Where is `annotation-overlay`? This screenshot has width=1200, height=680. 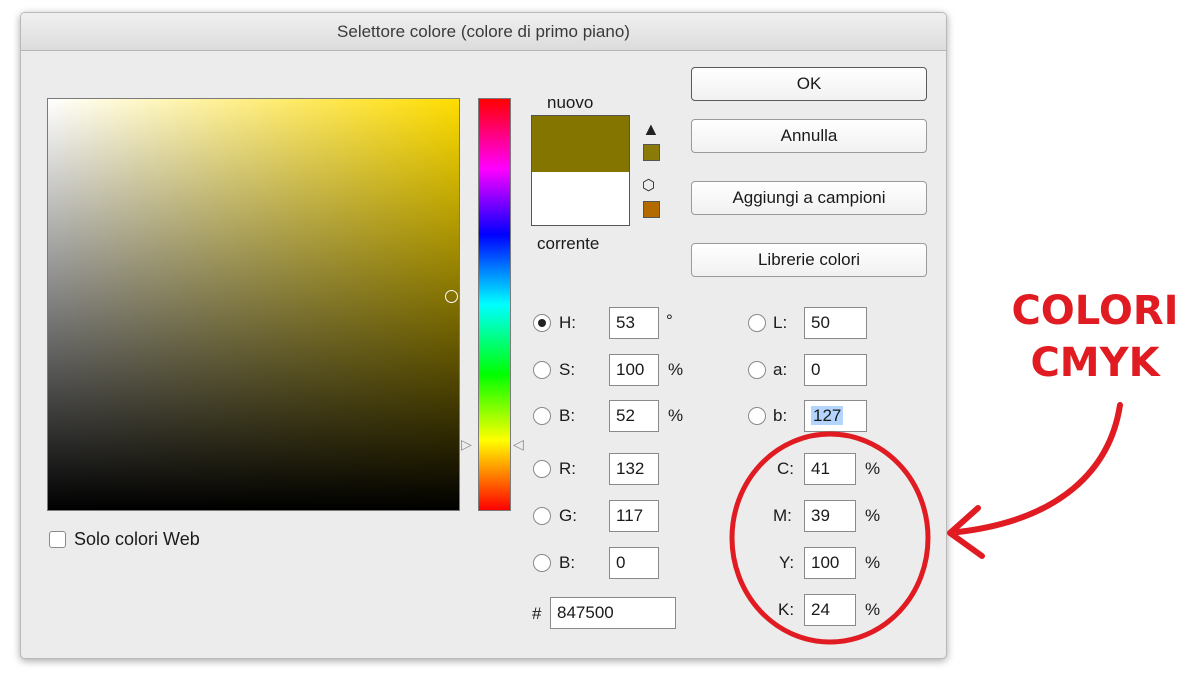 annotation-overlay is located at coordinates (926, 523).